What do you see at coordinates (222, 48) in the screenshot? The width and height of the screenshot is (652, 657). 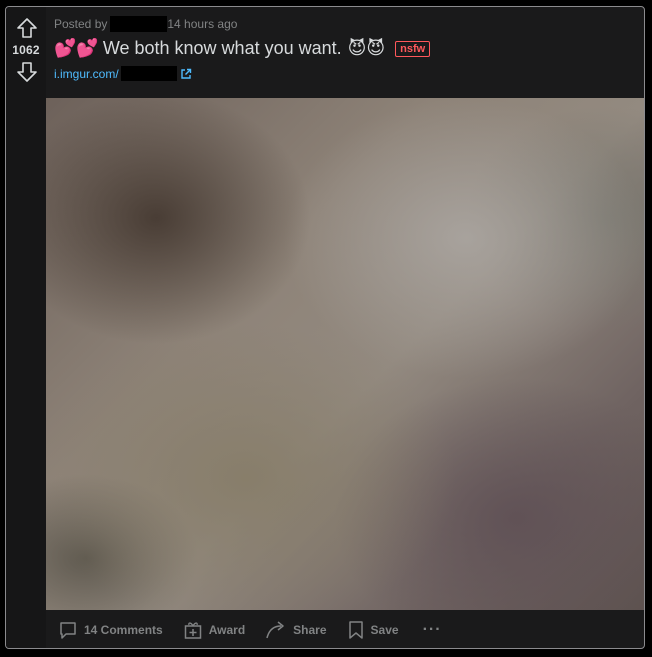 I see `post-title: We both know what you want.` at bounding box center [222, 48].